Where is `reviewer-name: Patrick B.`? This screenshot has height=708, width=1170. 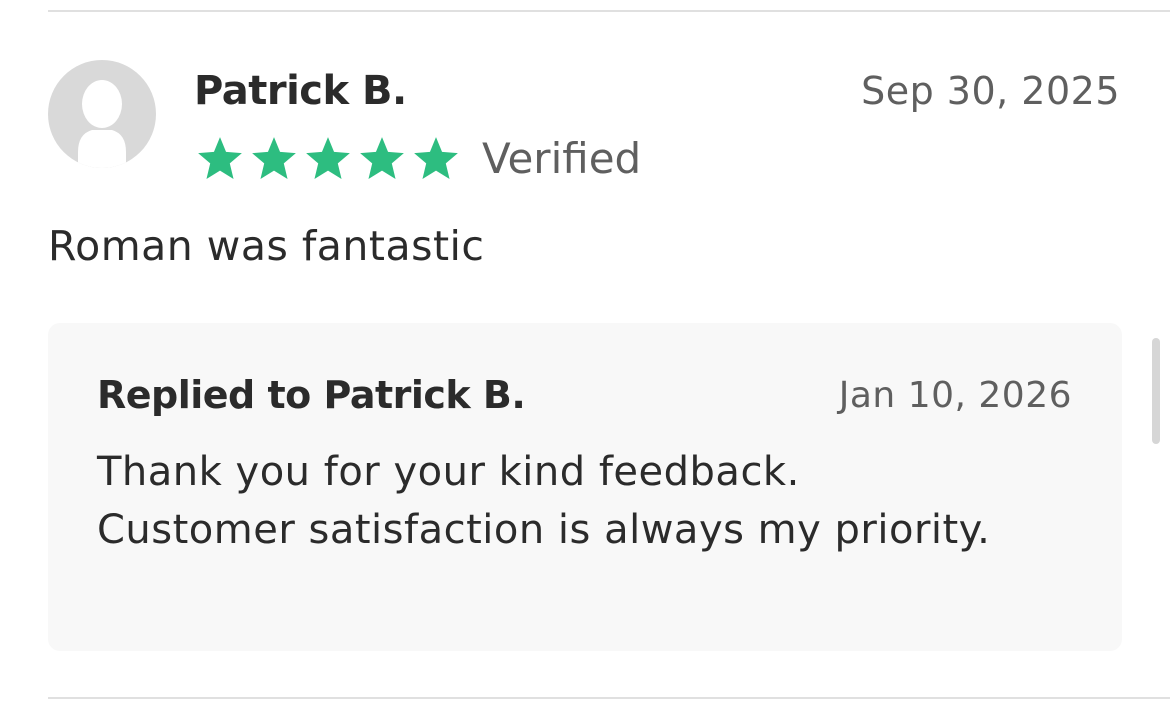
reviewer-name: Patrick B. is located at coordinates (300, 91).